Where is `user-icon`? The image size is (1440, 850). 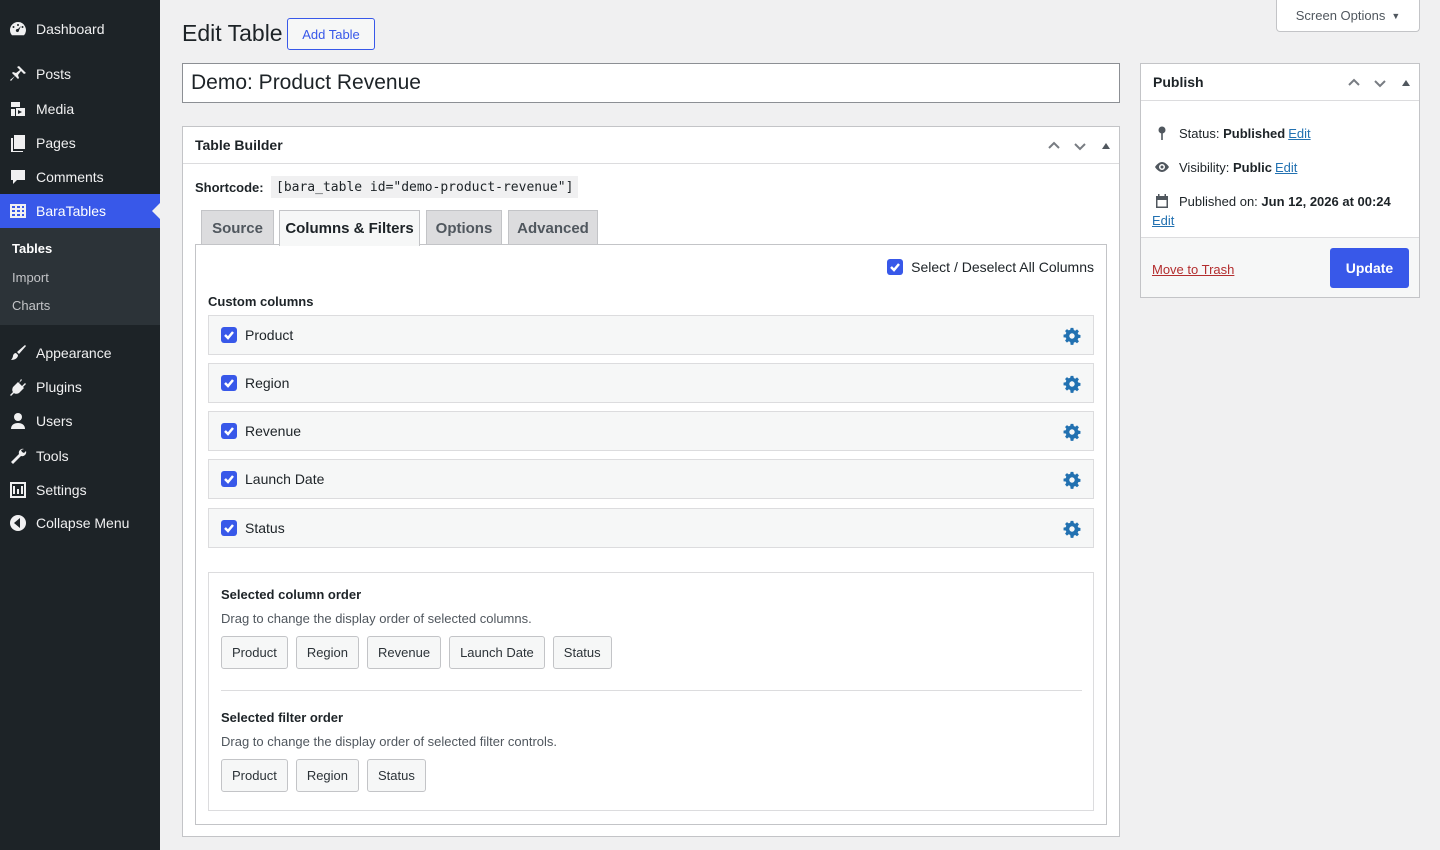 user-icon is located at coordinates (18, 421).